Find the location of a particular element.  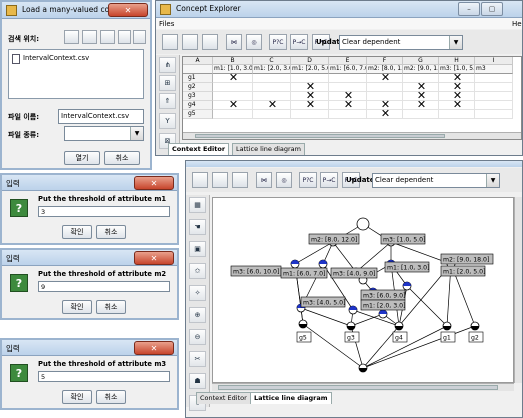

tab-lattice-diagram: Lattice line diagram is located at coordinates (268, 149).